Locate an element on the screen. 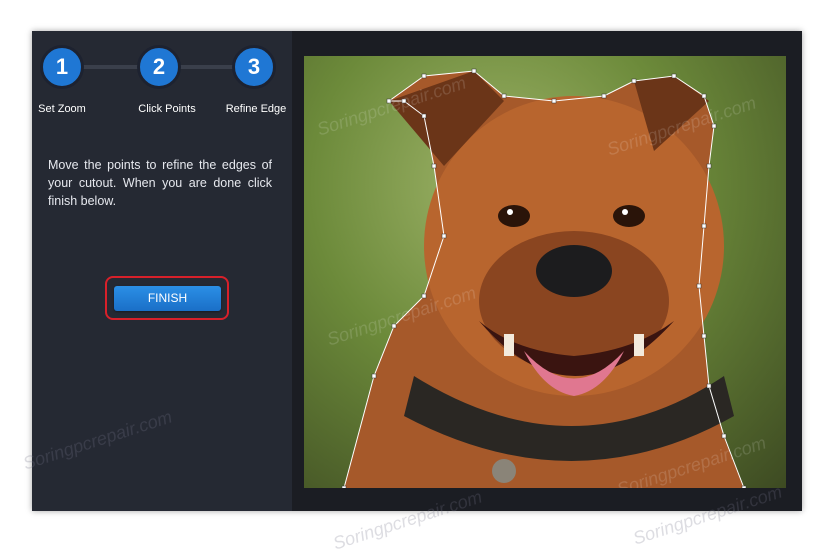 Image resolution: width=834 pixels, height=555 pixels. finish-button-highlight: FINISH is located at coordinates (167, 298).